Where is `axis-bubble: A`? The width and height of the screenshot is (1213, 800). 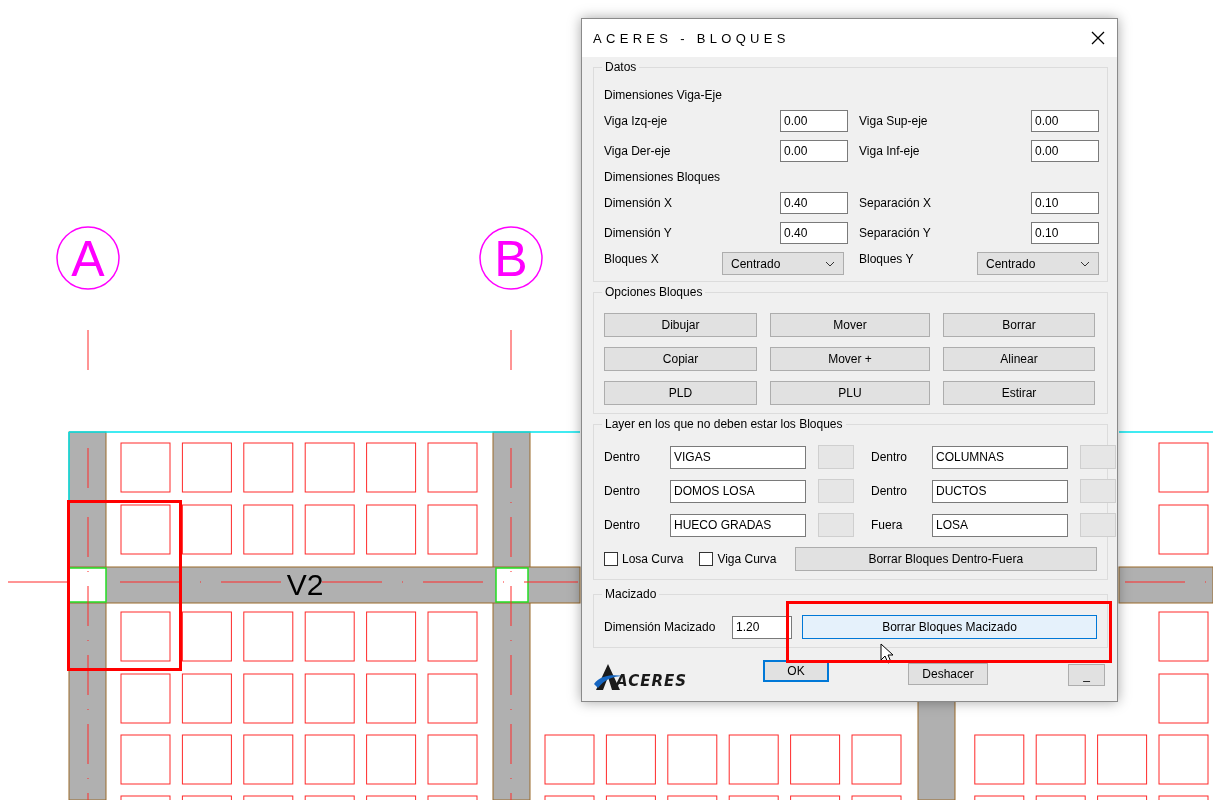 axis-bubble: A is located at coordinates (88, 258).